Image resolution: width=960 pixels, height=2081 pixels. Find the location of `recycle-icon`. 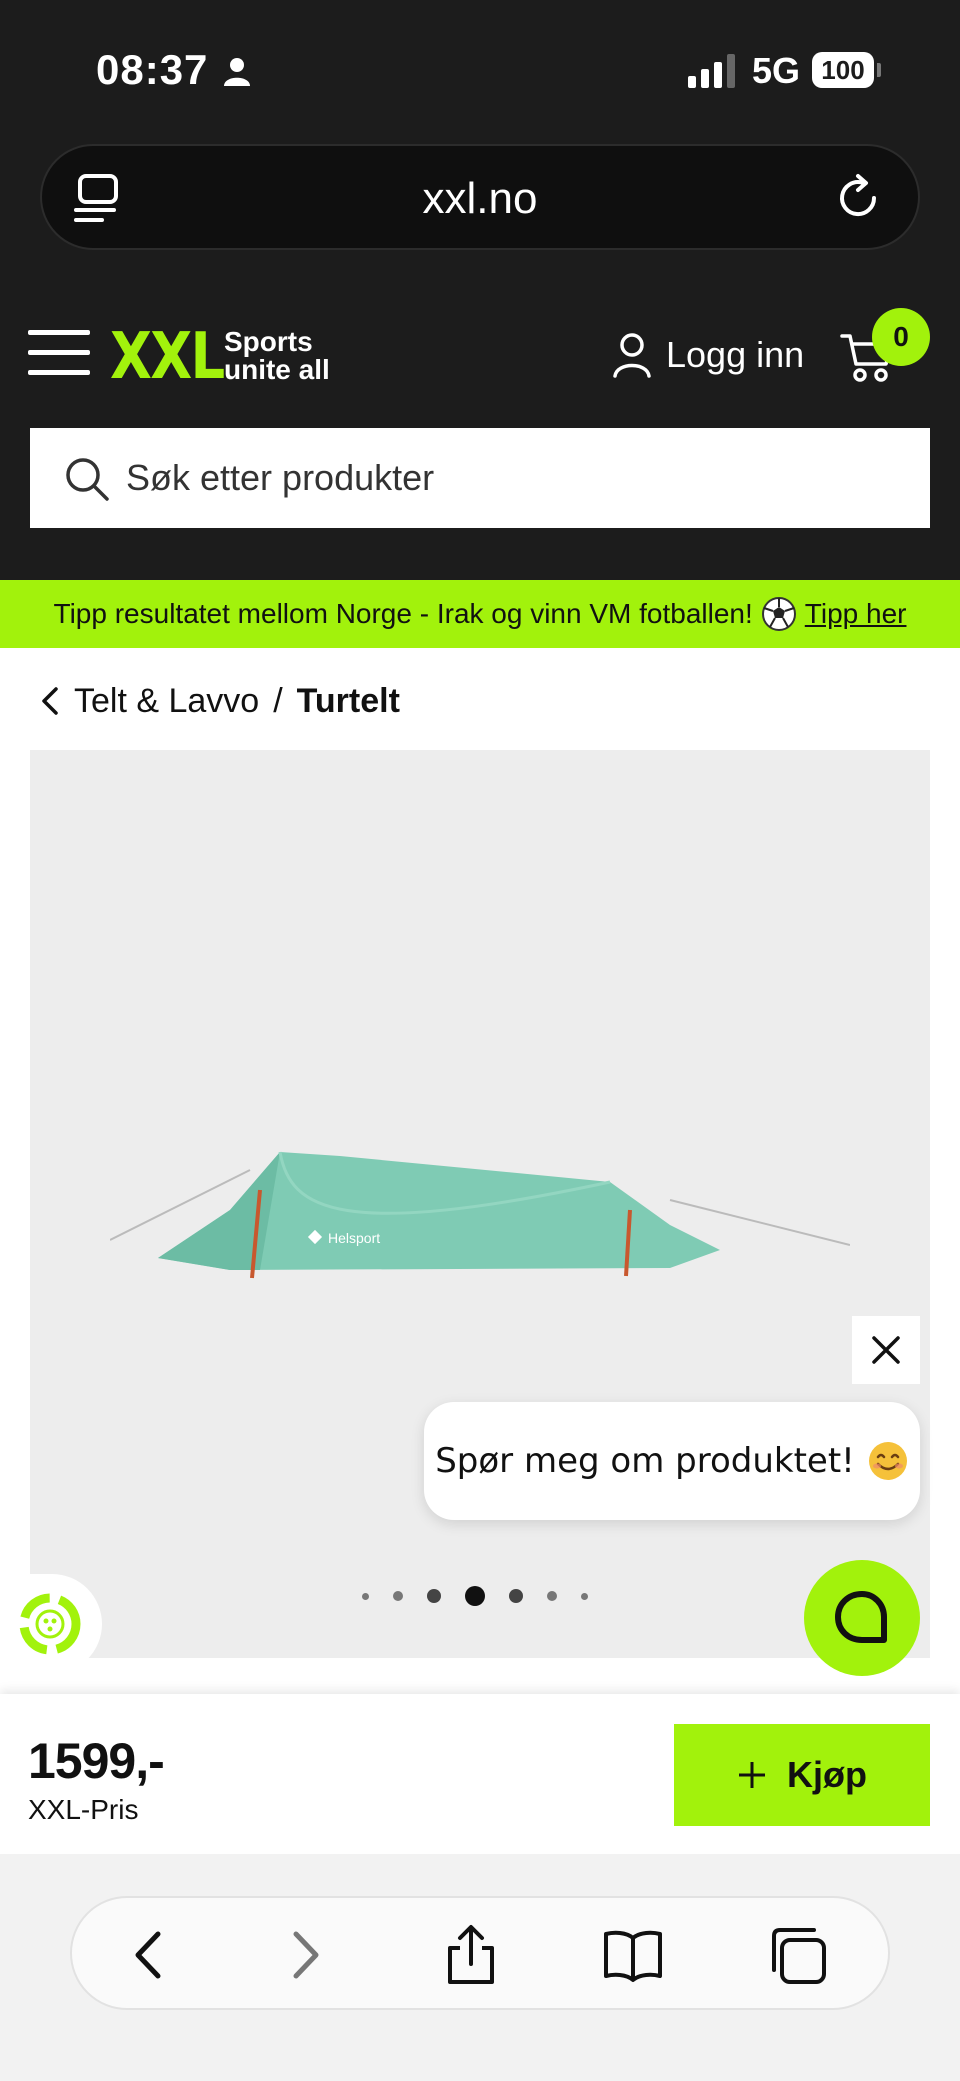

recycle-icon is located at coordinates (50, 1624).